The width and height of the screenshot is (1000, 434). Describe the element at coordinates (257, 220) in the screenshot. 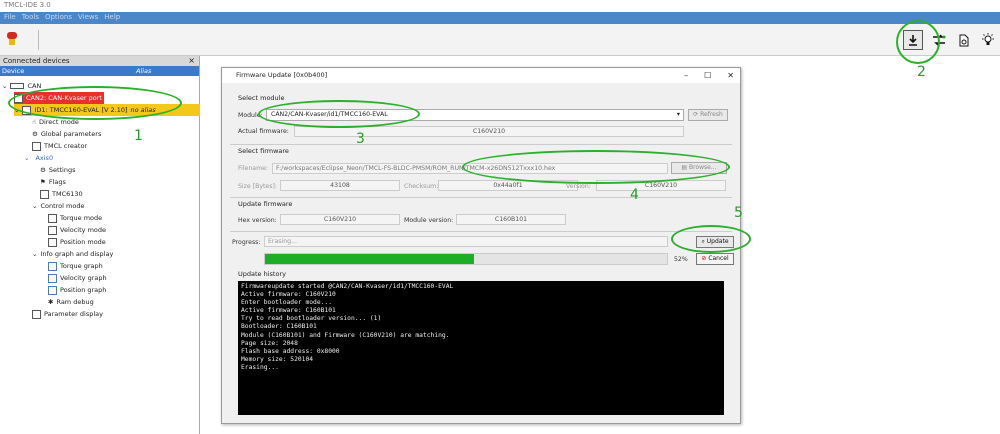

I see `hex-version-label: Hex version:` at that location.